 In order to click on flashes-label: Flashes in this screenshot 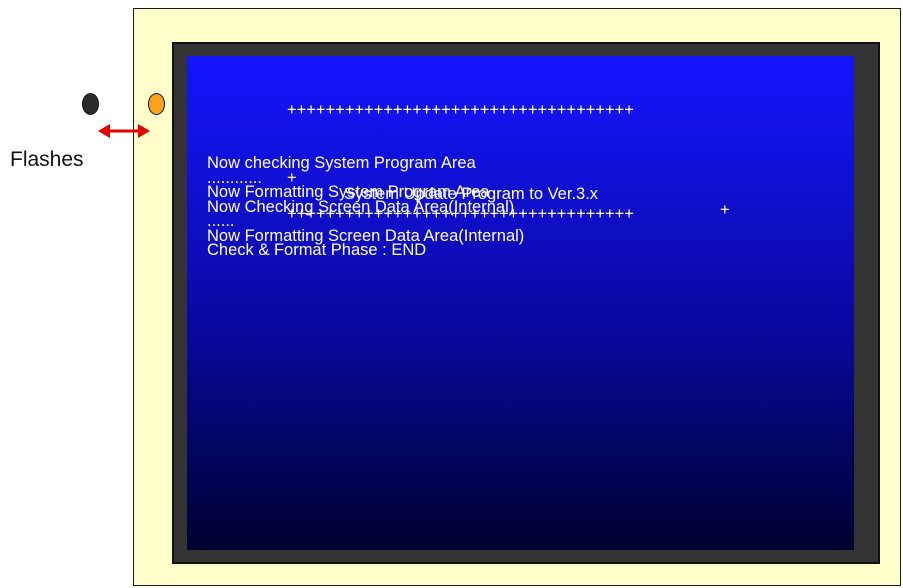, I will do `click(47, 159)`.